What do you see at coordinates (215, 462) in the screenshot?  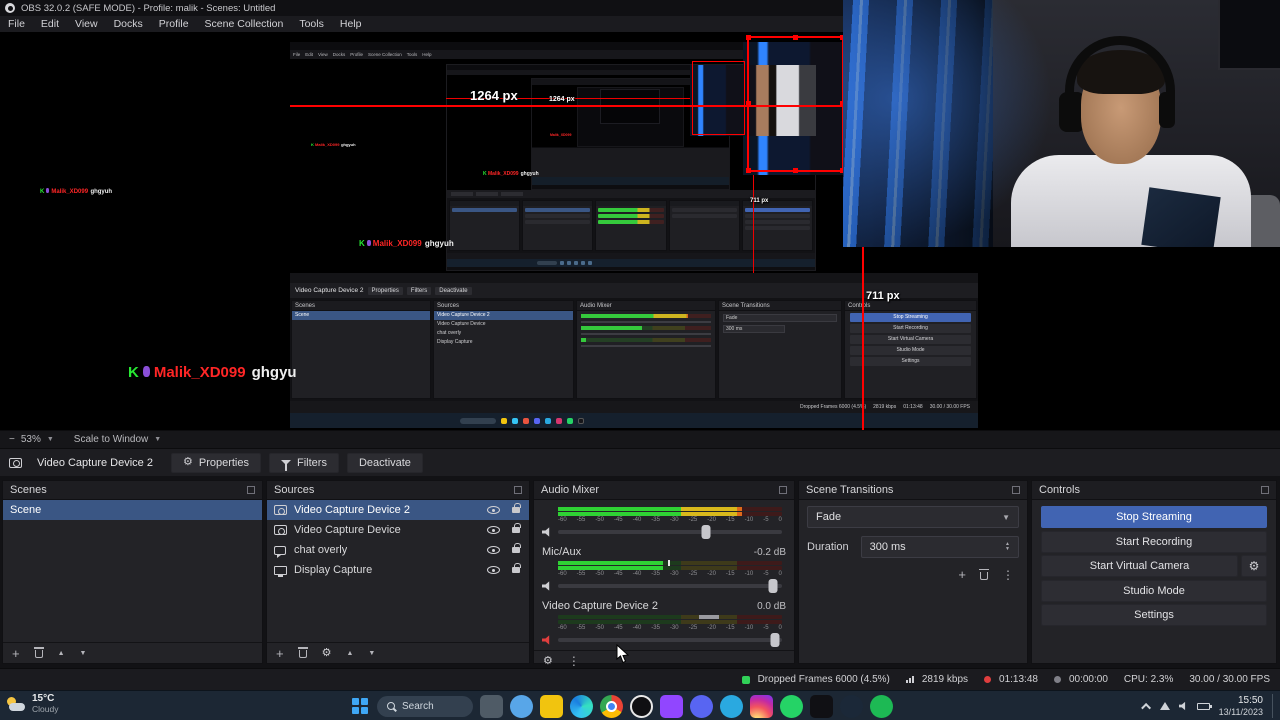 I see `properties-button: ⚙ Properties` at bounding box center [215, 462].